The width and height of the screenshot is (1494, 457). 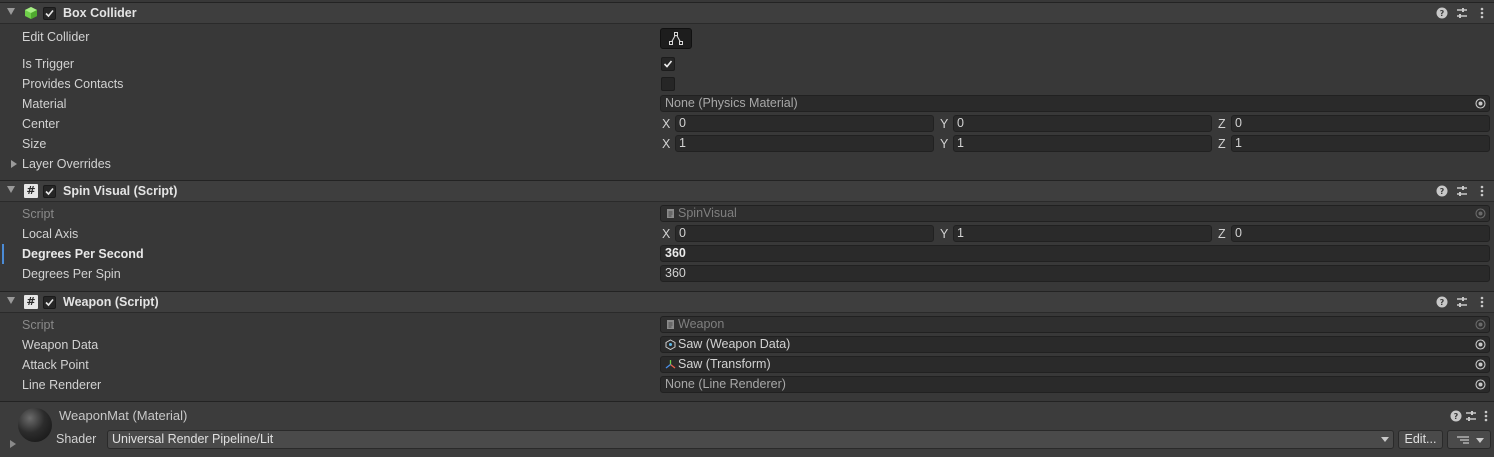 What do you see at coordinates (670, 344) in the screenshot?
I see `scriptable-object-icon` at bounding box center [670, 344].